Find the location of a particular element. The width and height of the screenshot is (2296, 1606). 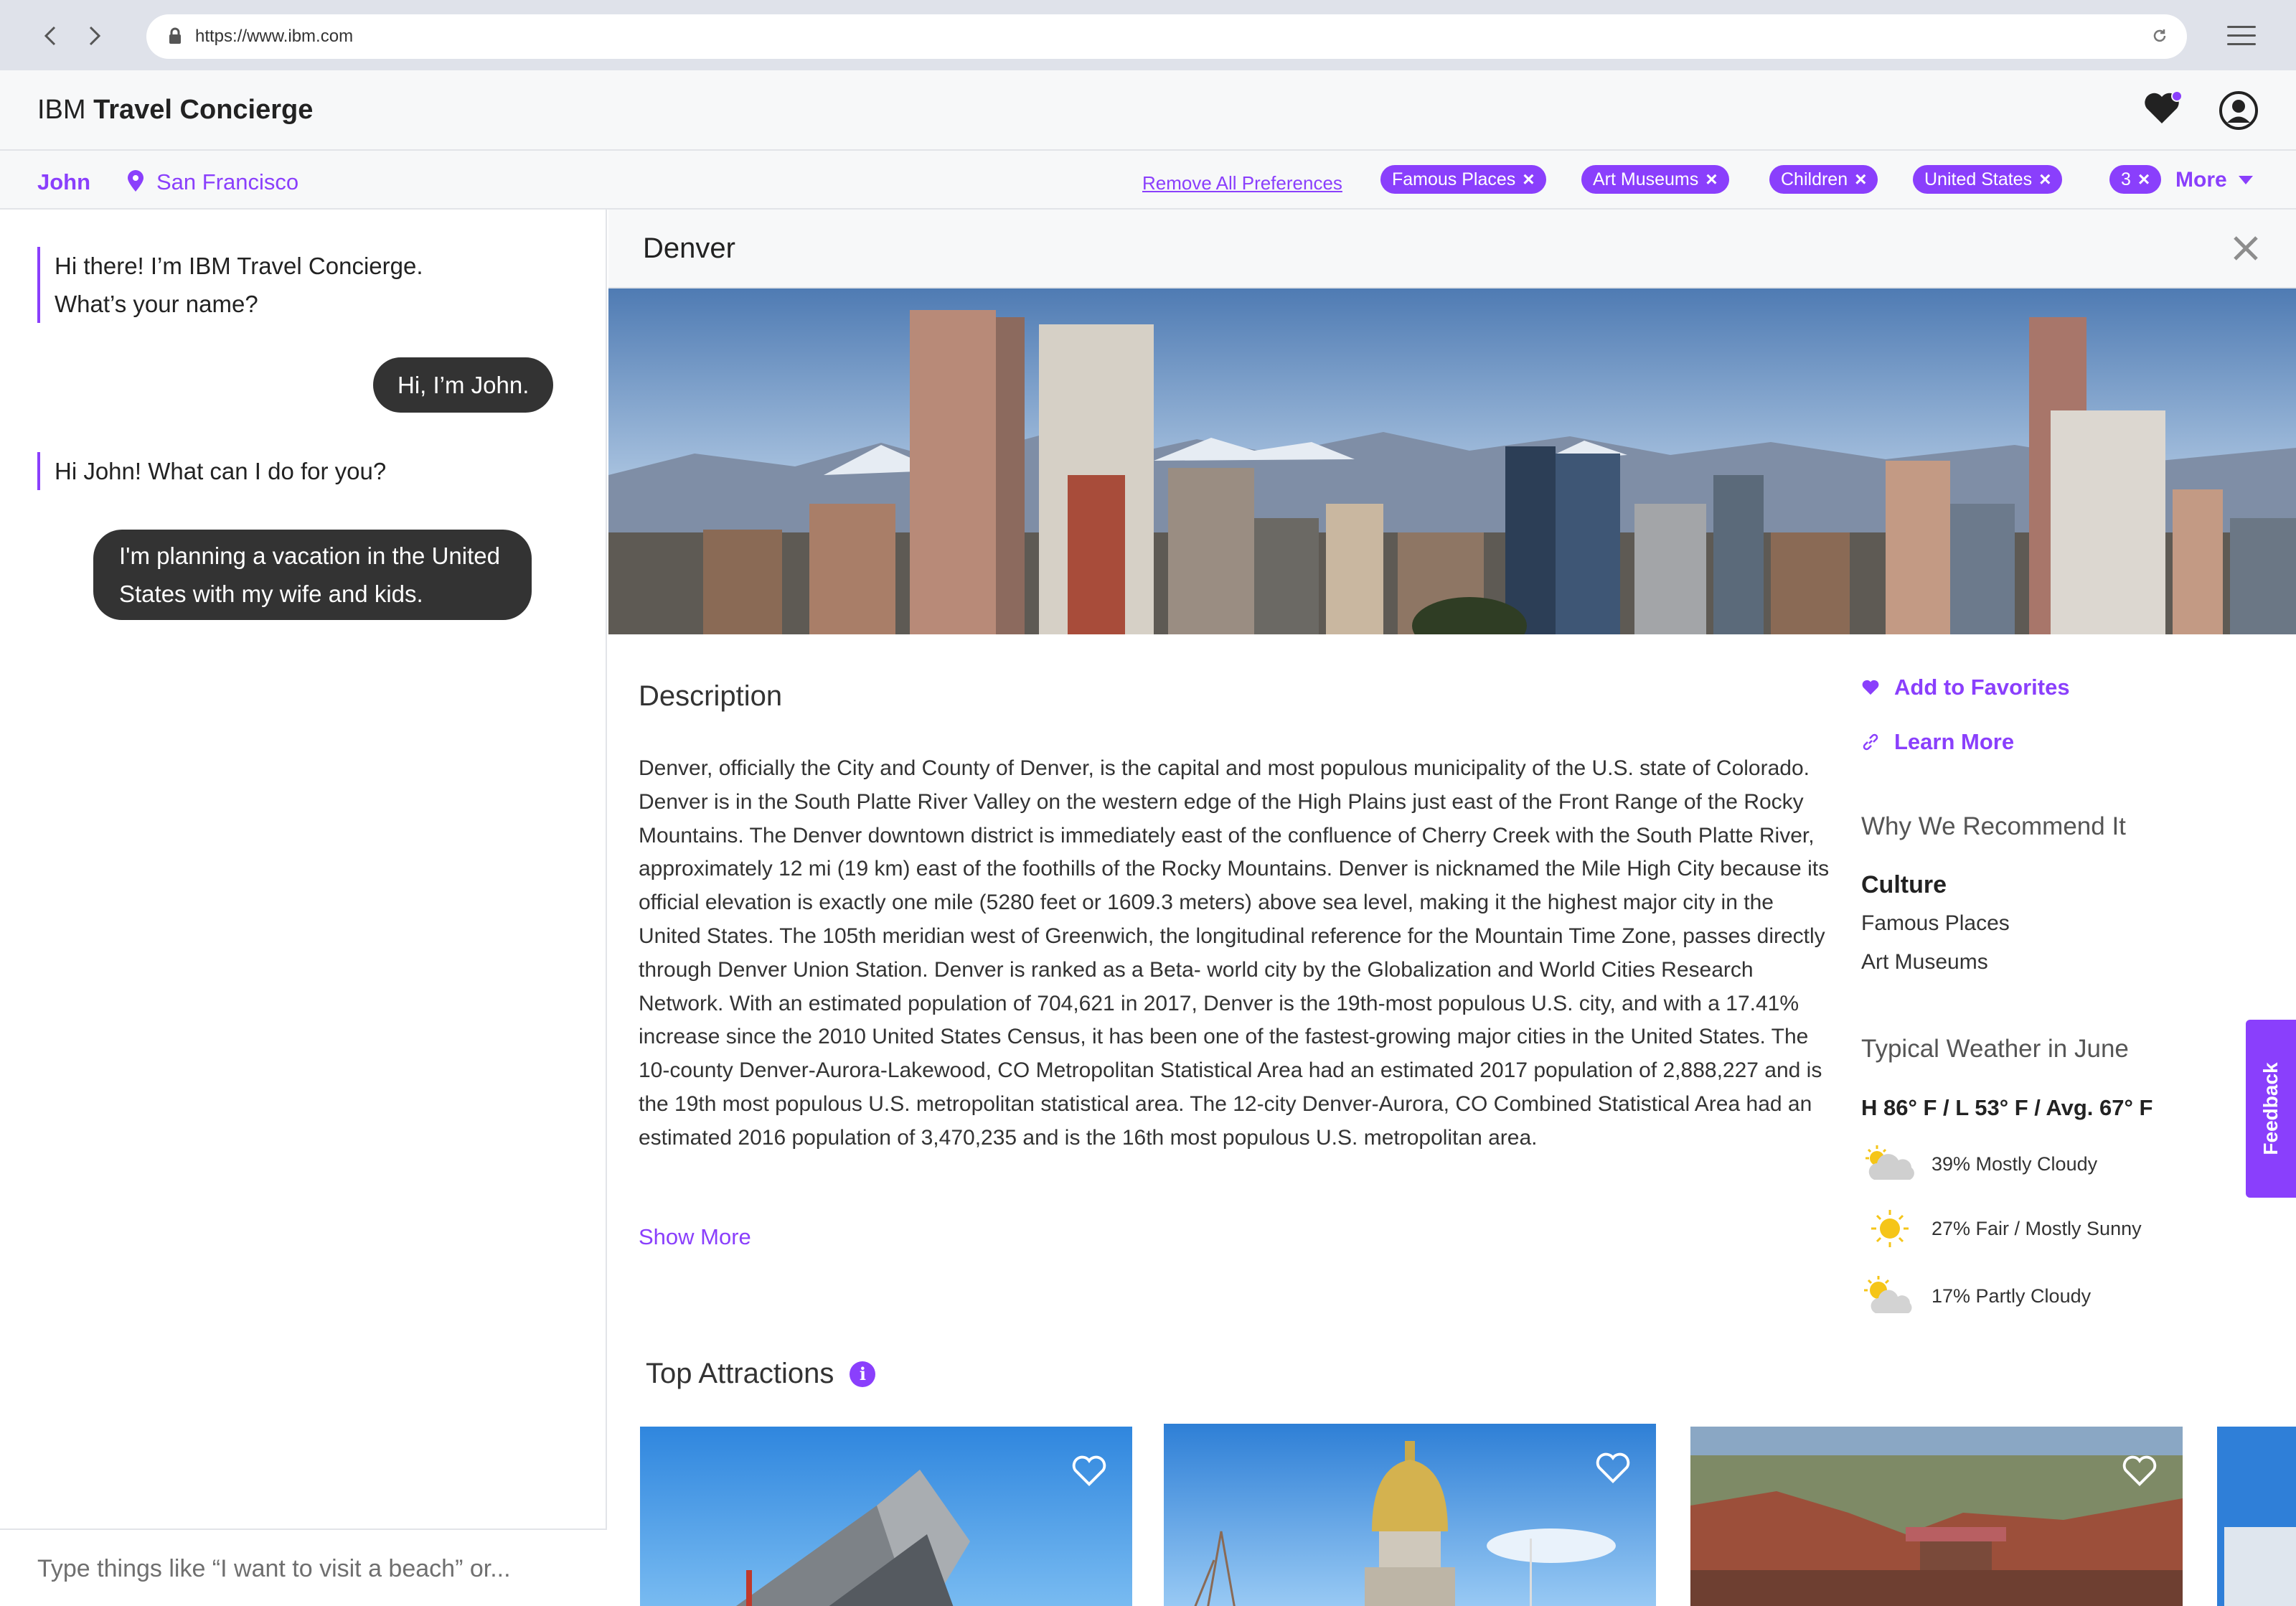

browser-toolbar: https://www.ibm.com is located at coordinates (1148, 35).